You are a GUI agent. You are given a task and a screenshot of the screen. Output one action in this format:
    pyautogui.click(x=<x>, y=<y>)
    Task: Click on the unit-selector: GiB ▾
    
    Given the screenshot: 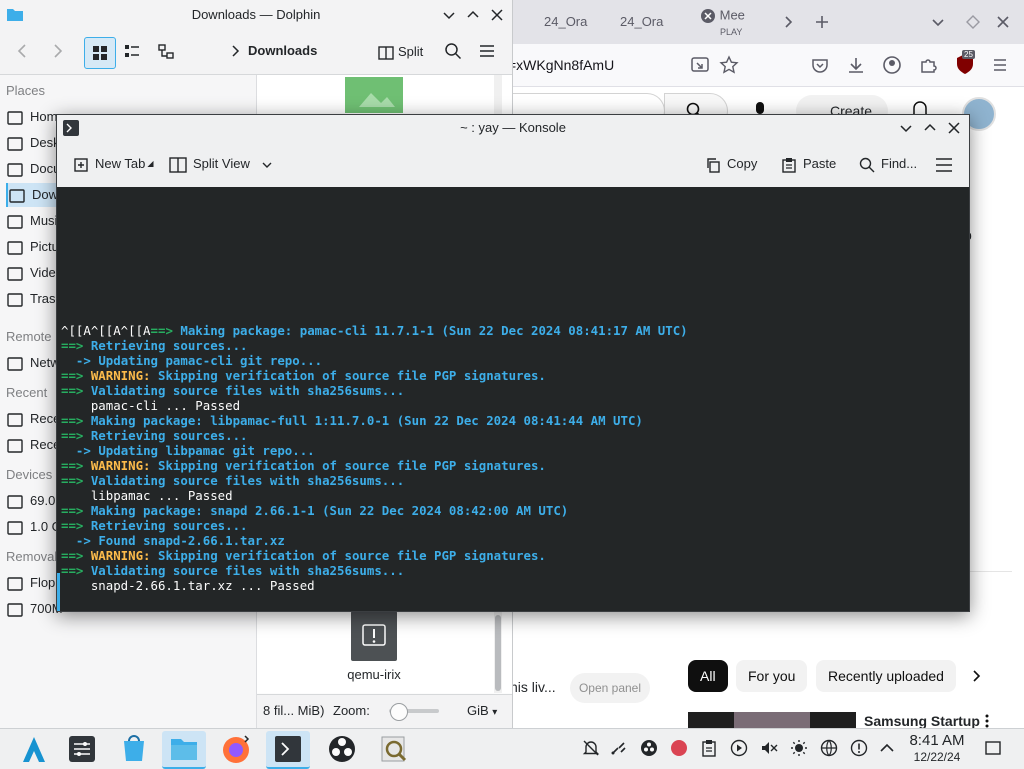 What is the action you would take?
    pyautogui.click(x=482, y=710)
    